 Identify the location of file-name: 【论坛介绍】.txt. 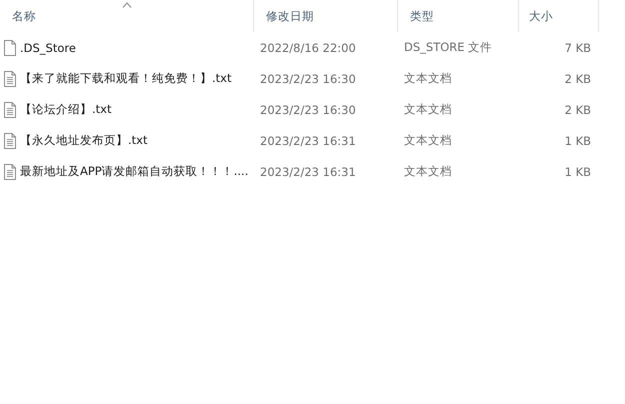
(66, 109).